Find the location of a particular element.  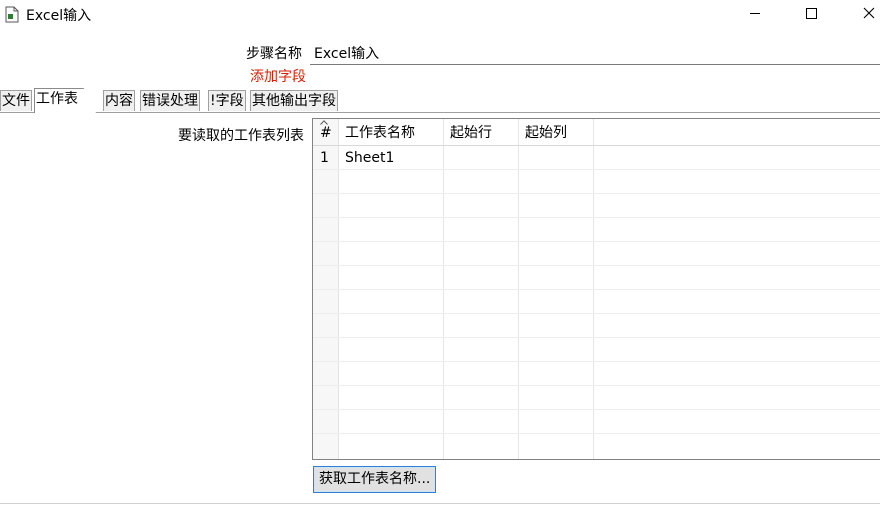

document-icon is located at coordinates (12, 14).